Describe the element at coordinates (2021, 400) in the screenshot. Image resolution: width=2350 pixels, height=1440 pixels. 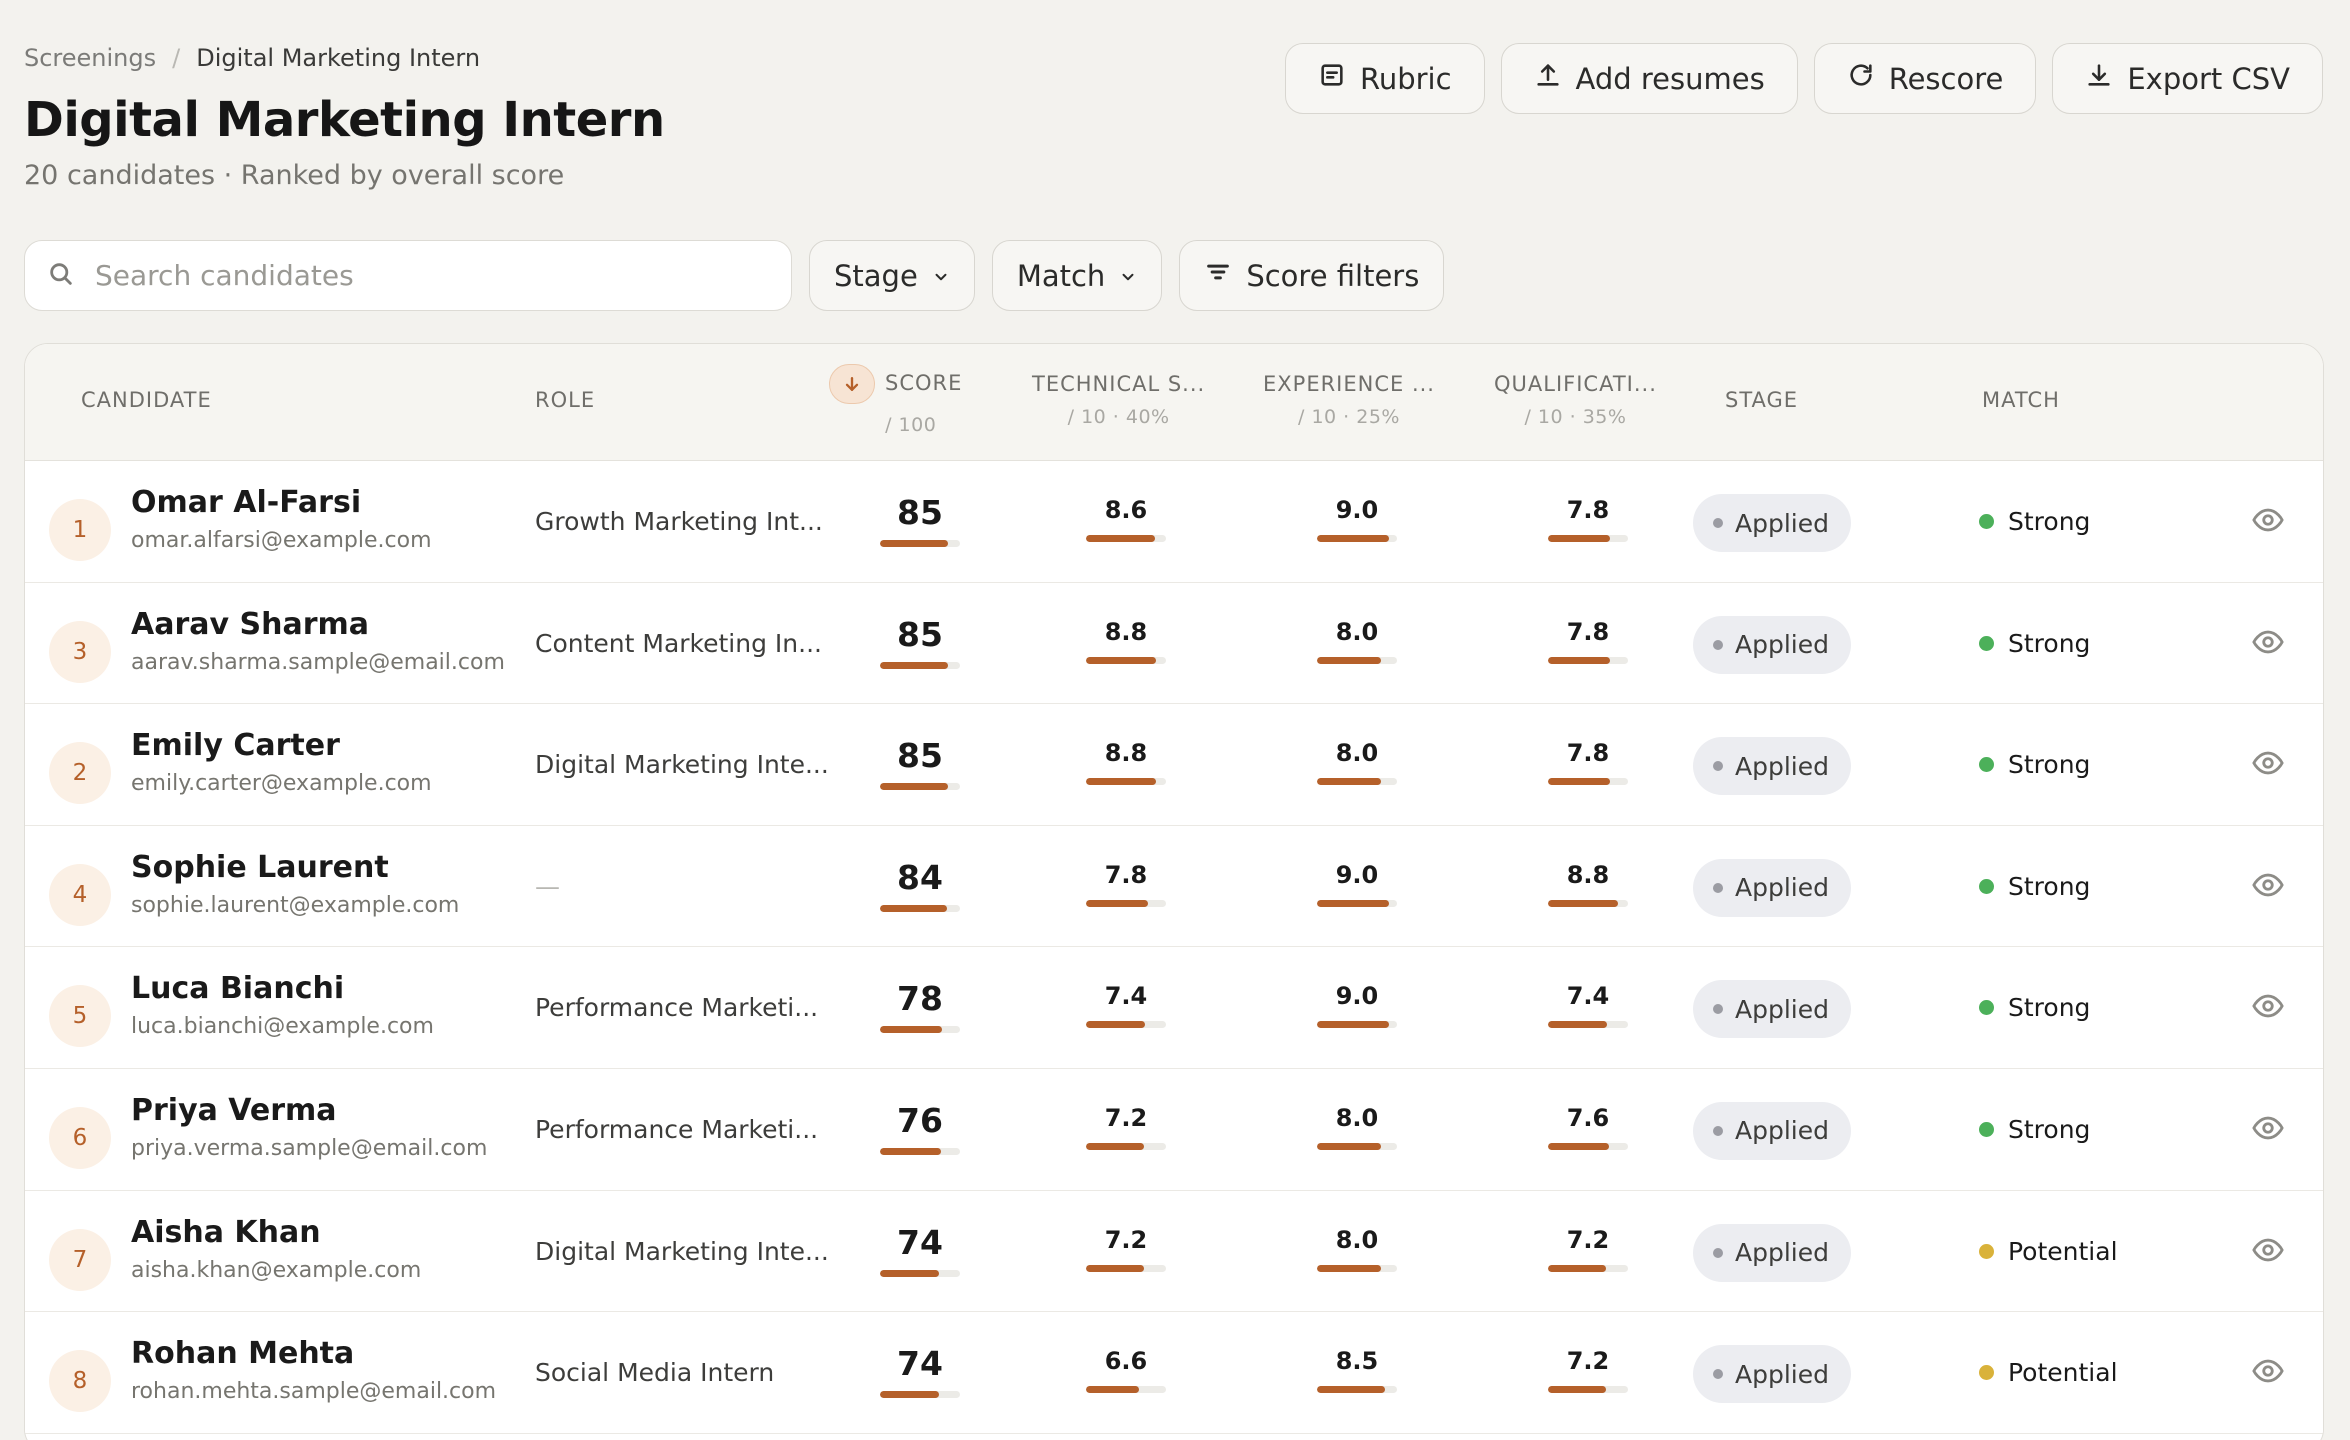
I see `column-header-match: MATCH` at that location.